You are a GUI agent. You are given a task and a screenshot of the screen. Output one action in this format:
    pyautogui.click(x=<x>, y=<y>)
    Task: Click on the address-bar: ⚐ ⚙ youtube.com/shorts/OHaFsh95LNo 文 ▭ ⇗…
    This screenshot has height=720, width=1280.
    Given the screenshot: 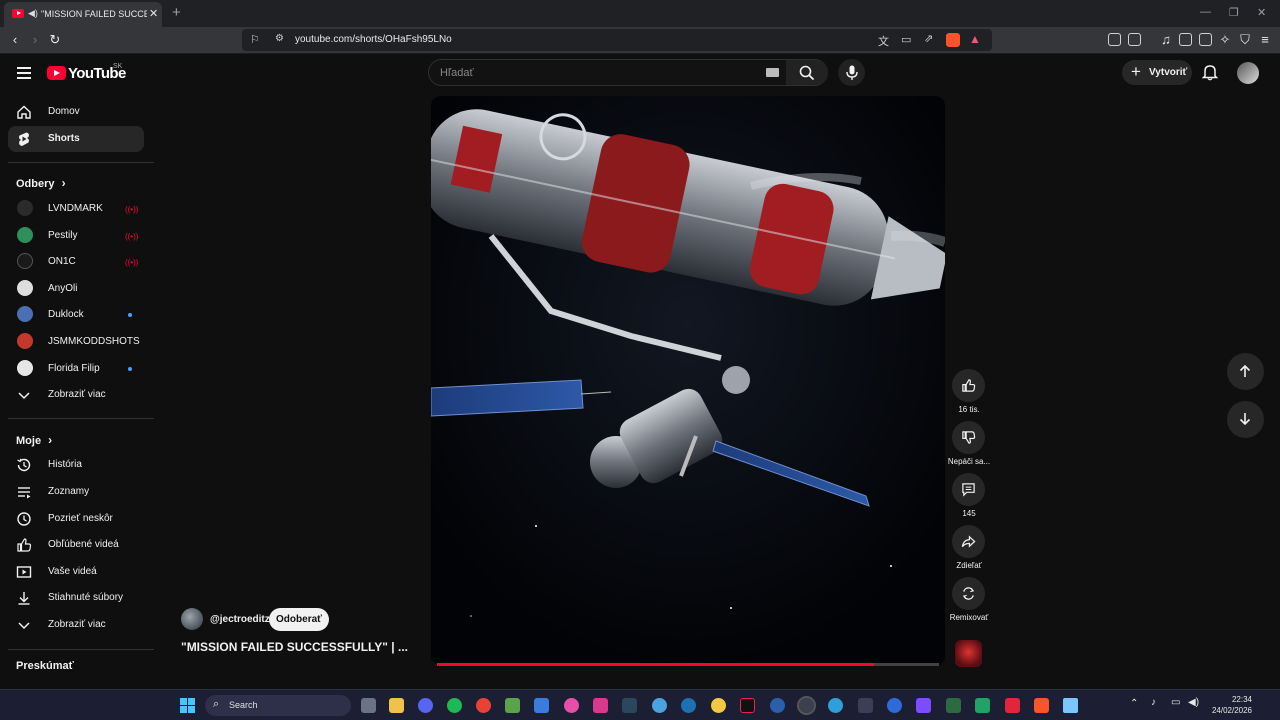 What is the action you would take?
    pyautogui.click(x=617, y=40)
    